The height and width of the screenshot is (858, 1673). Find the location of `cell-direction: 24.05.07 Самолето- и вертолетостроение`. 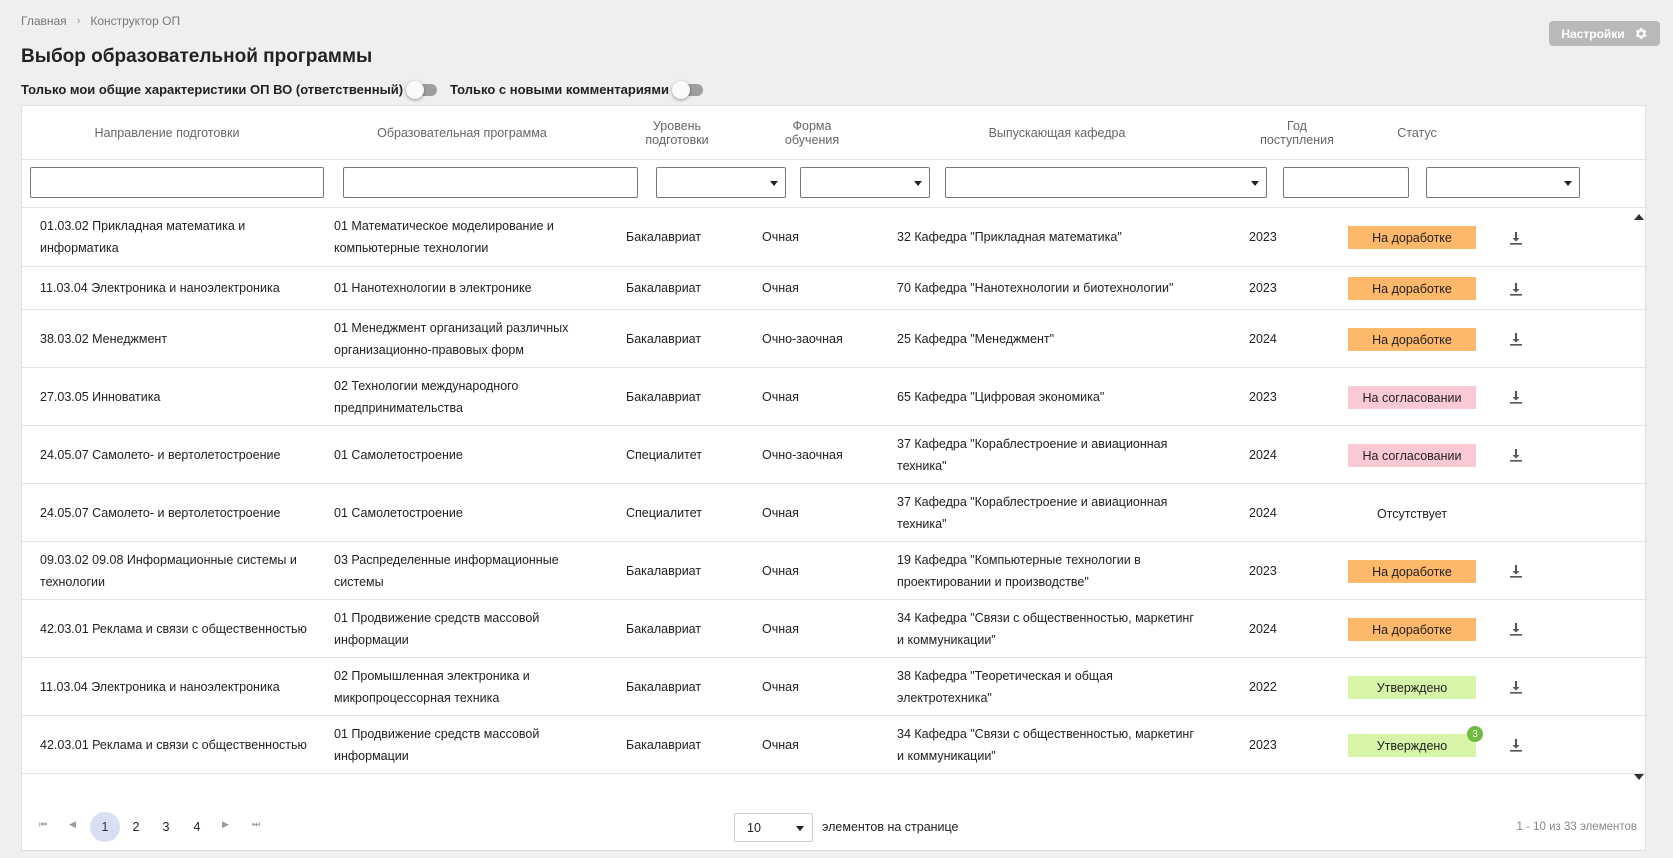

cell-direction: 24.05.07 Самолето- и вертолетостроение is located at coordinates (160, 512).